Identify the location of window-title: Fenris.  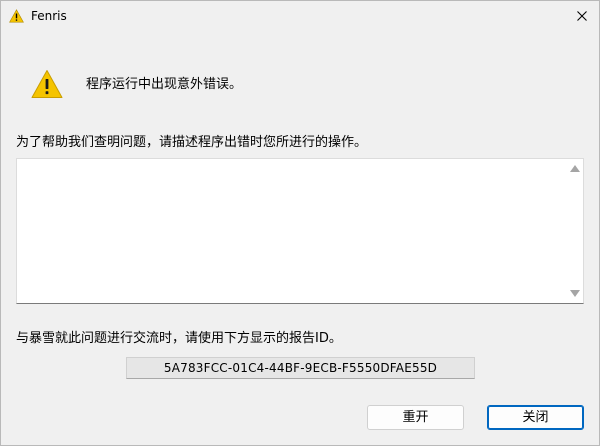
(49, 16).